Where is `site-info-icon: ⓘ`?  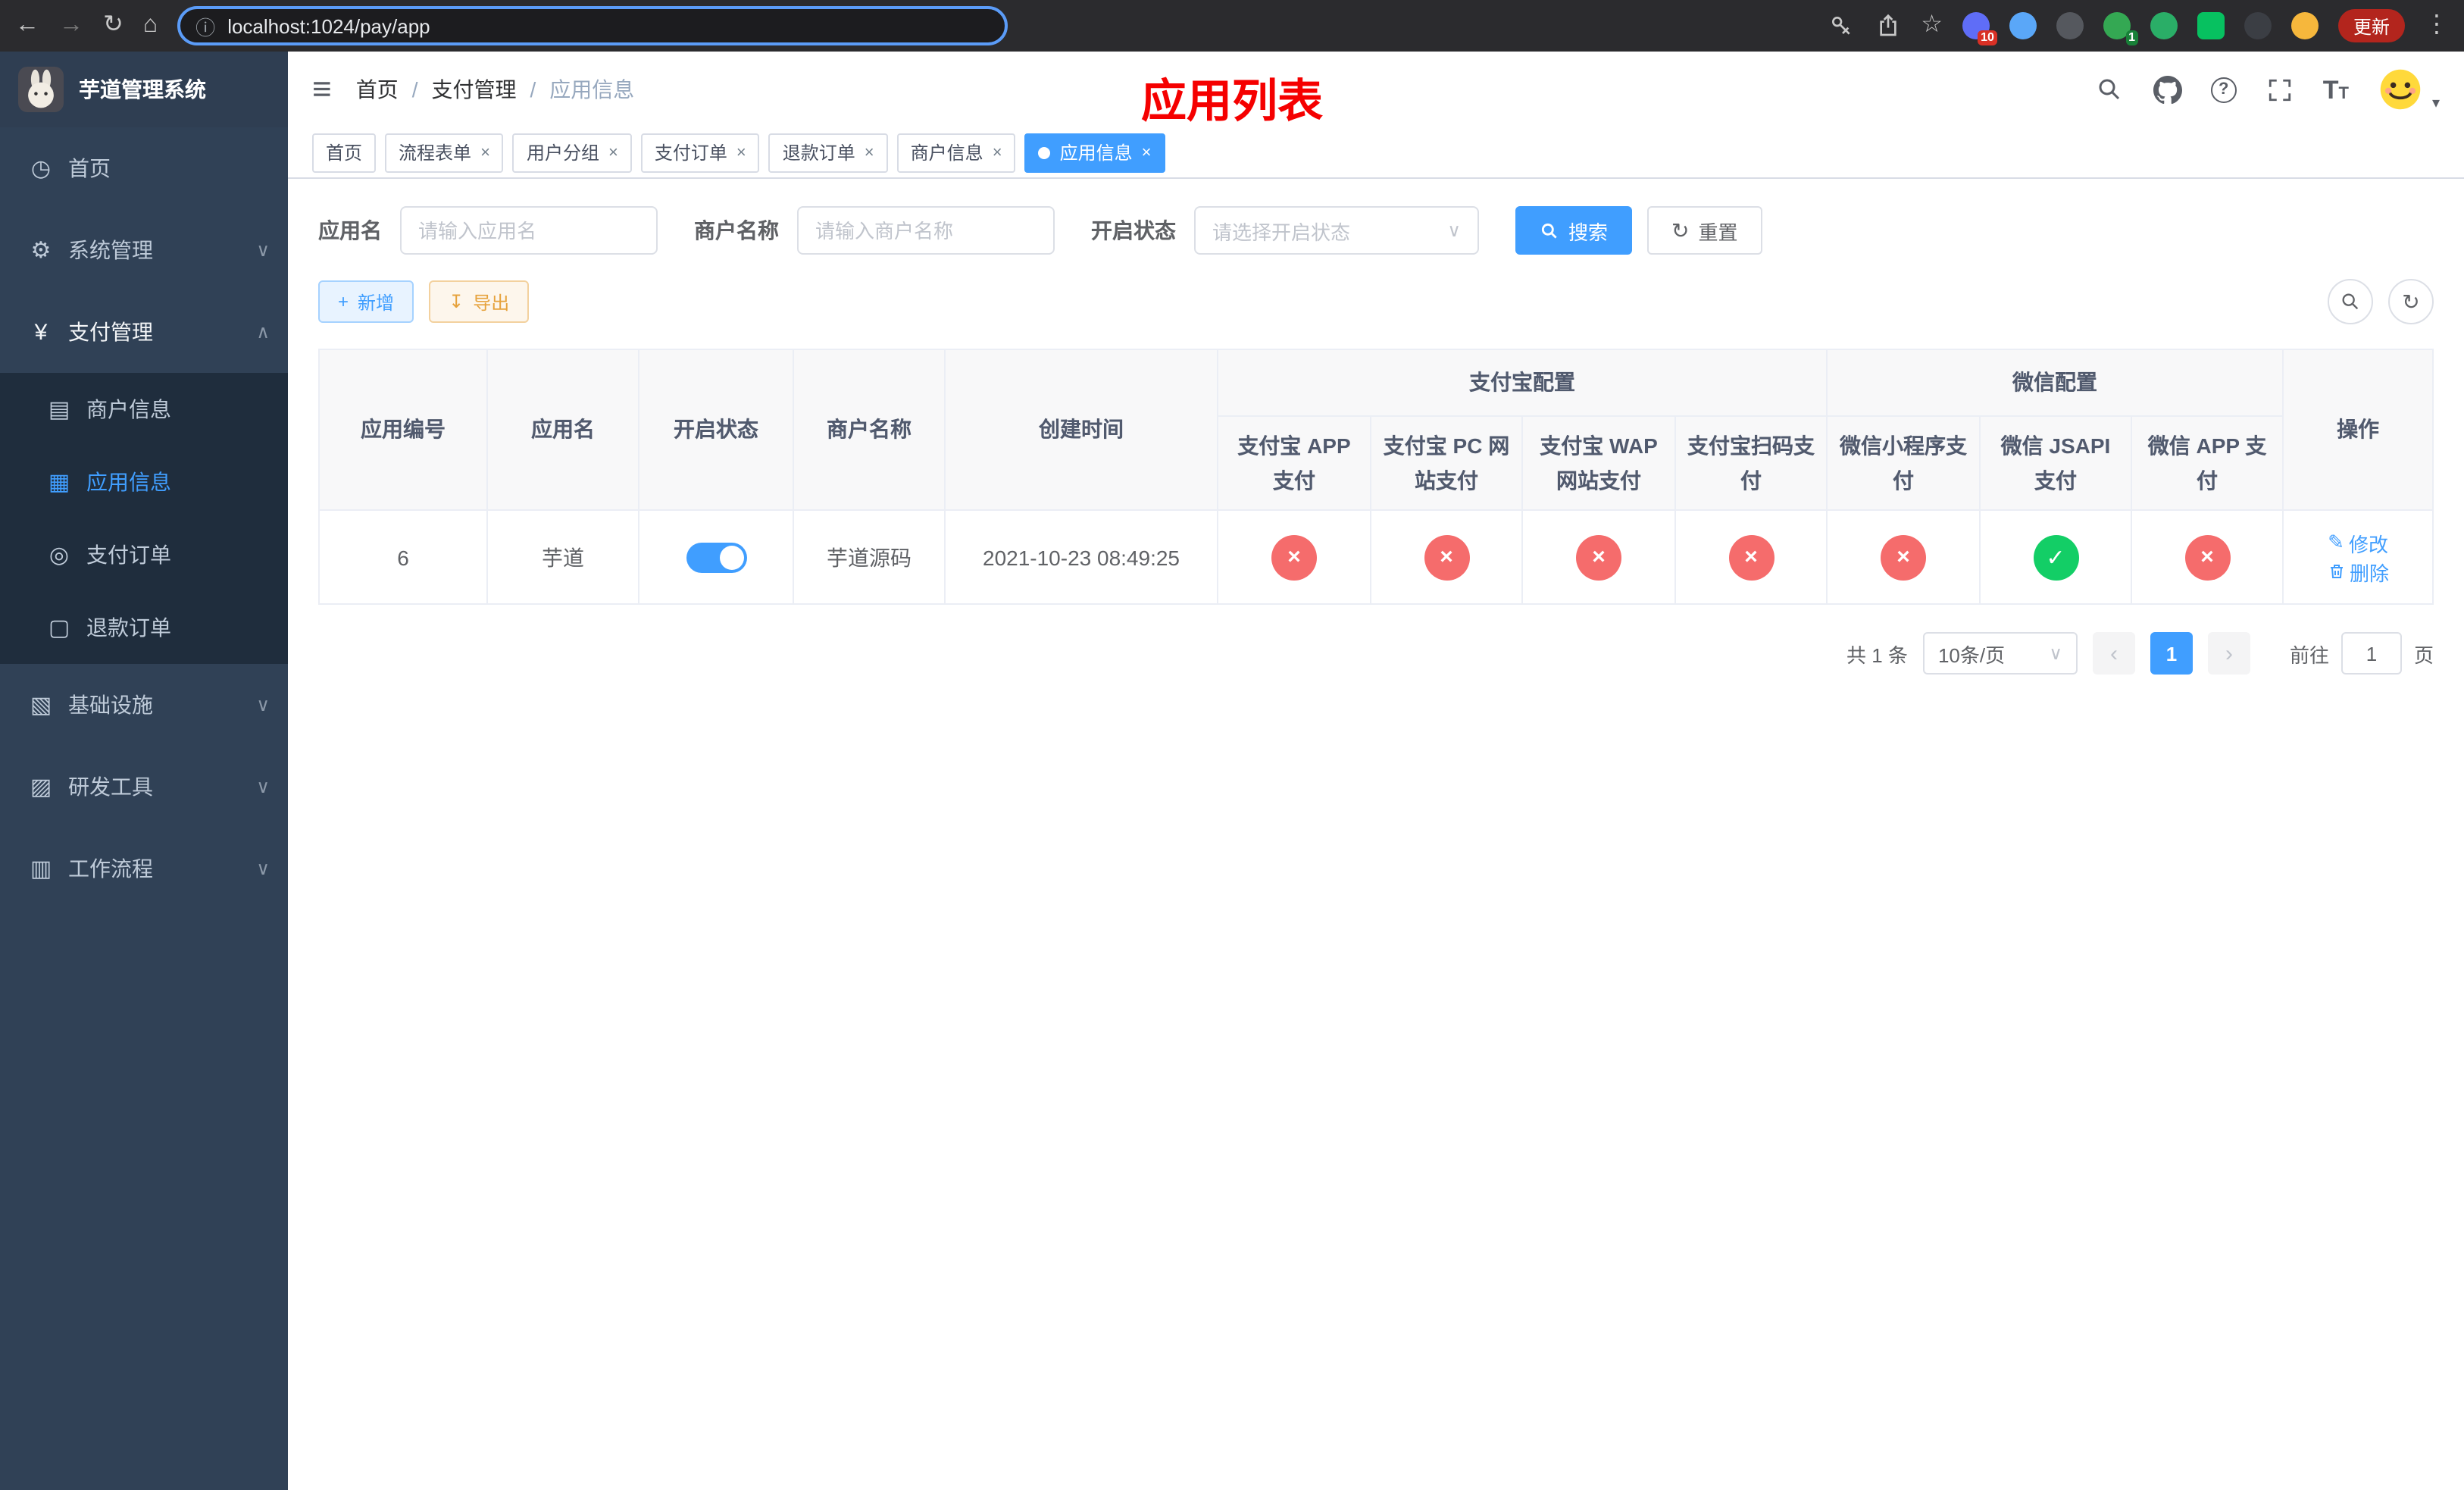
site-info-icon: ⓘ is located at coordinates (205, 26).